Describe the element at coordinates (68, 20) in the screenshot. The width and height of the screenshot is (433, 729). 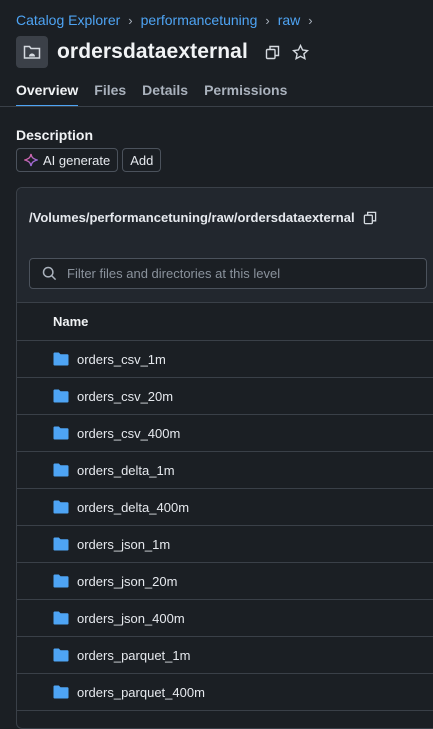
I see `breadcrumb-catalog-explorer: Catalog Explorer` at that location.